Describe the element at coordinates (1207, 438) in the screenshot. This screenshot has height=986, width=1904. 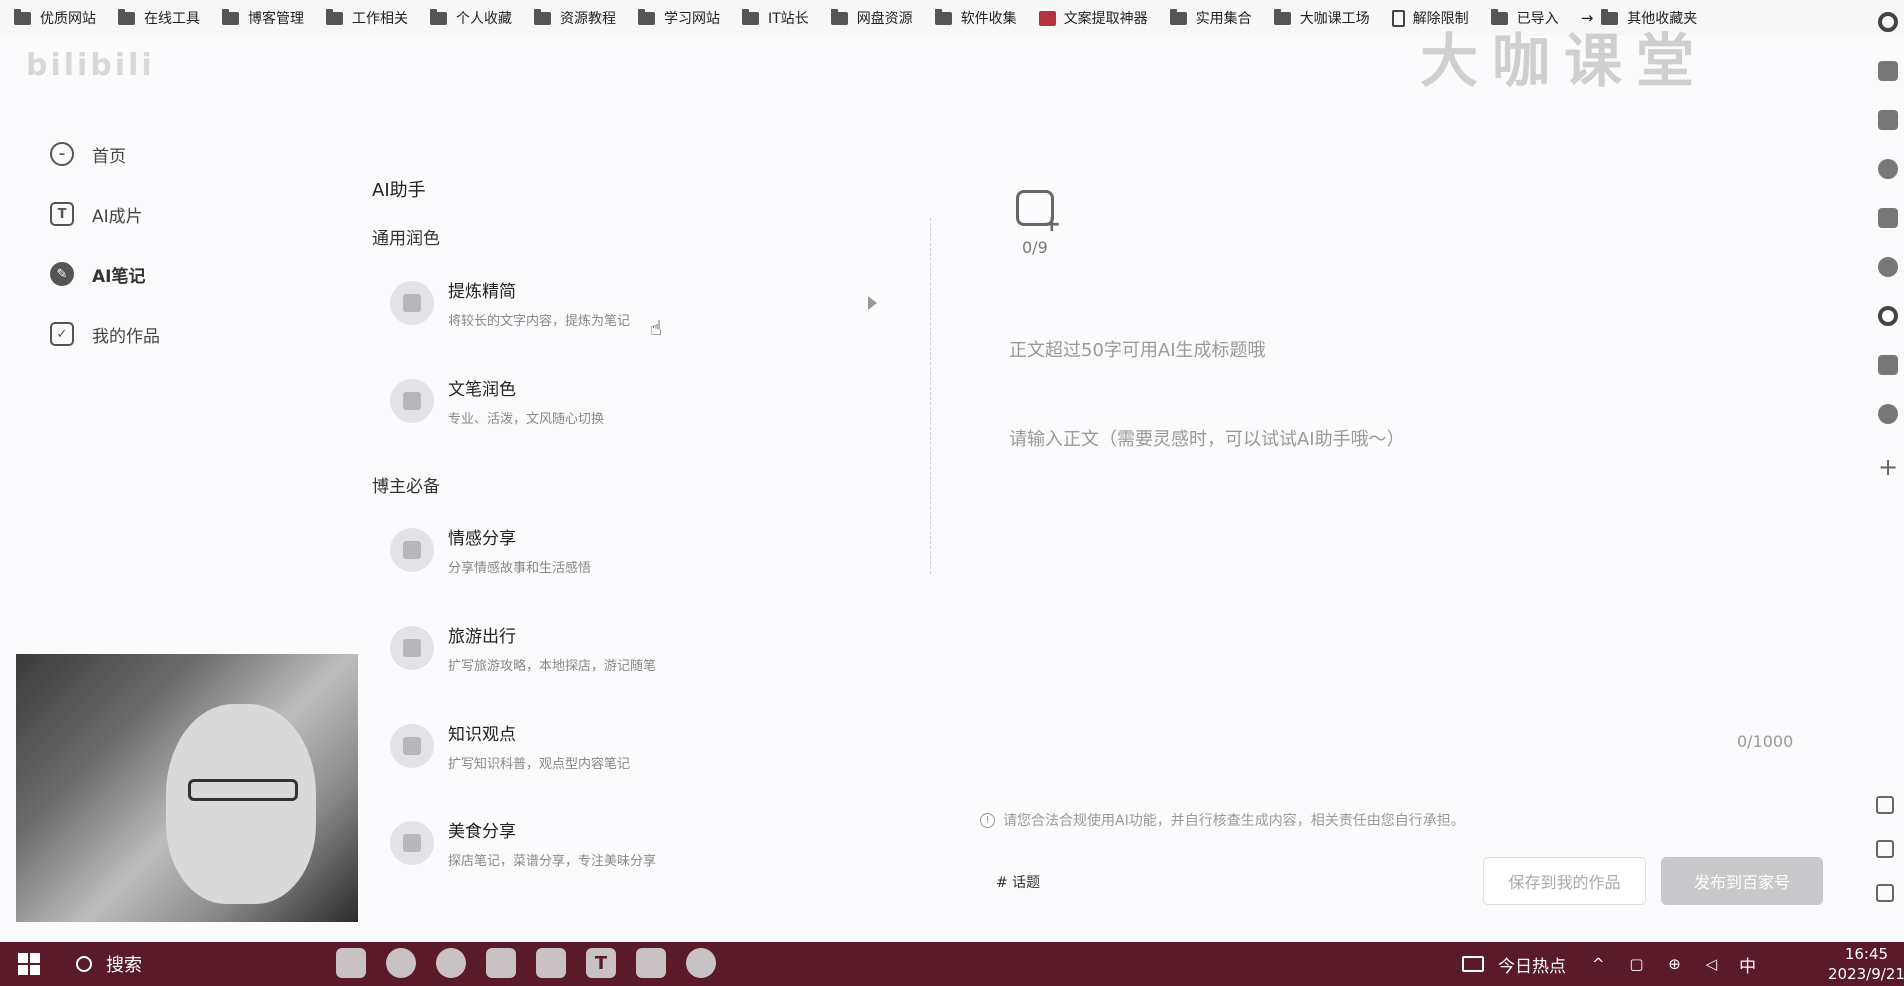
I see `body-input: 请输入正文（需要灵感时，可以试试AI助手哦～）` at that location.